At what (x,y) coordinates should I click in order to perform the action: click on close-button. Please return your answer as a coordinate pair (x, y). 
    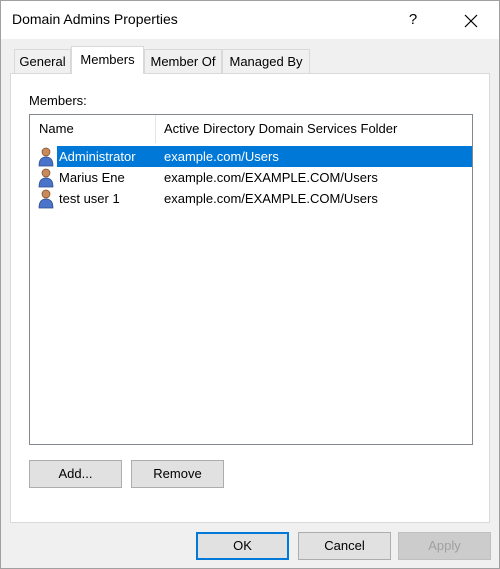
    Looking at the image, I should click on (471, 20).